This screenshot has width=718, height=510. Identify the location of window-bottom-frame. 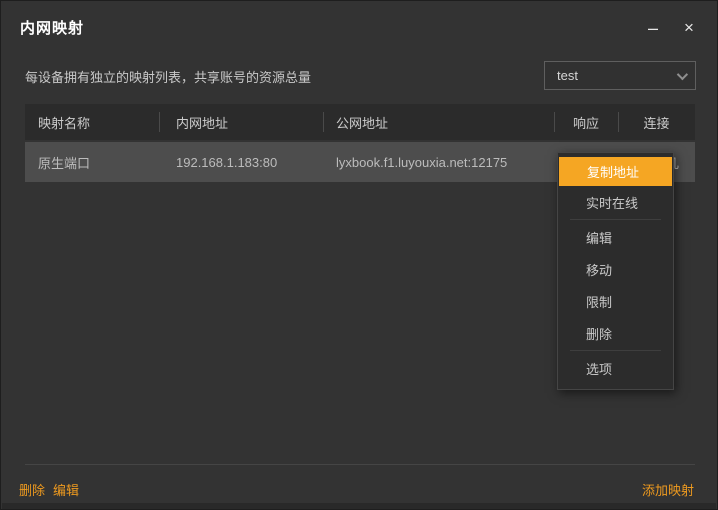
(359, 506).